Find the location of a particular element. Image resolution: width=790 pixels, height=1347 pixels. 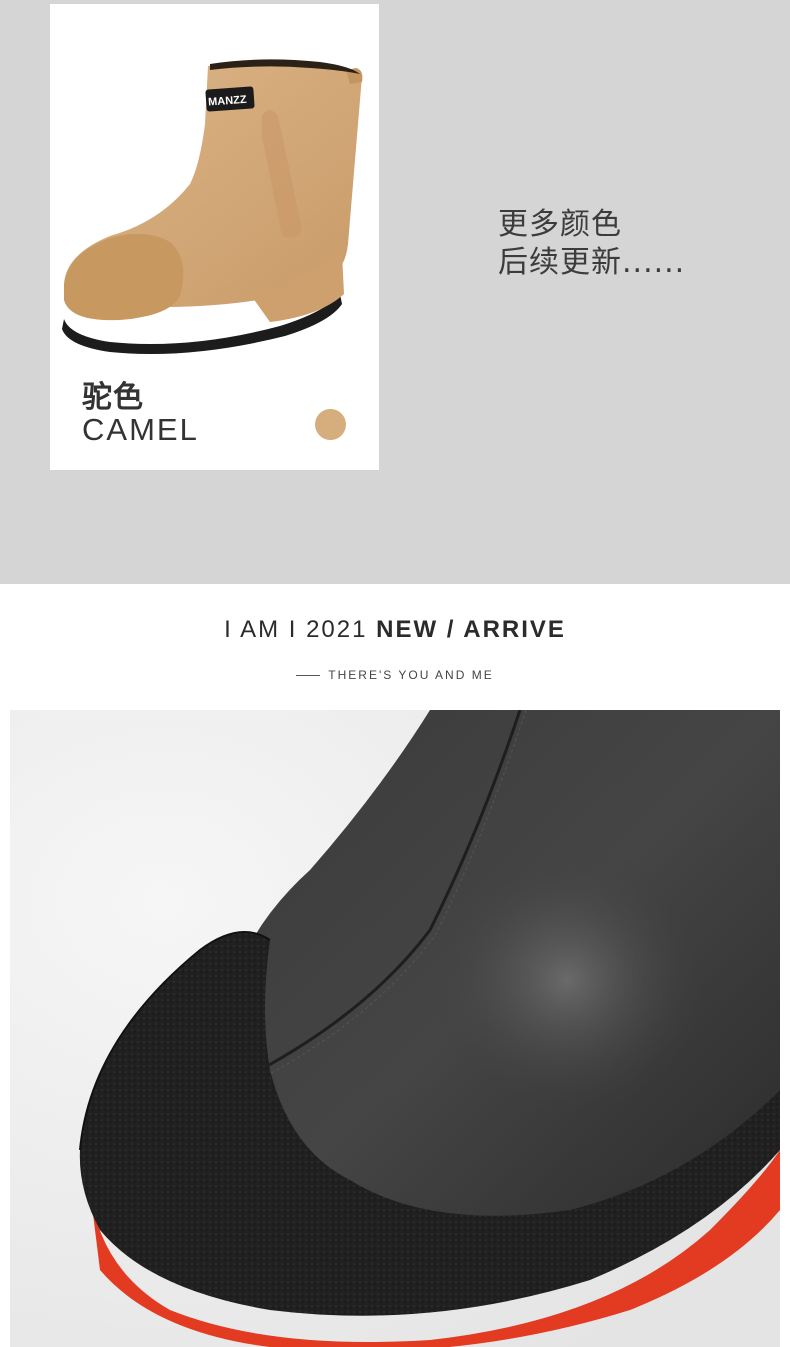

section-subheadline: THERE'S YOU AND ME is located at coordinates (395, 675).